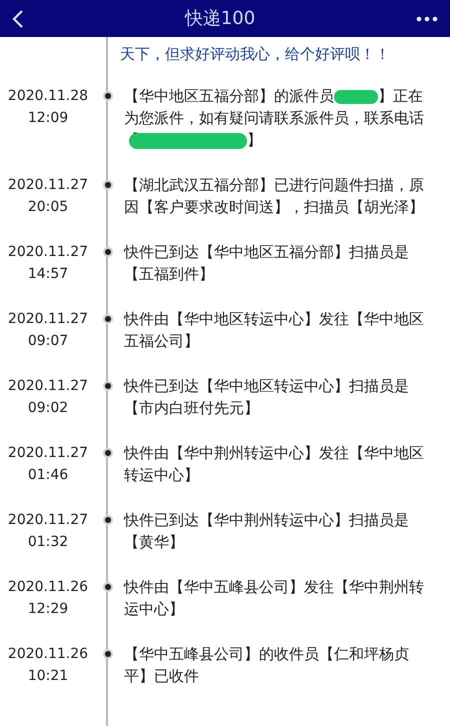 The image size is (450, 726). Describe the element at coordinates (48, 542) in the screenshot. I see `event-time: 01:32` at that location.